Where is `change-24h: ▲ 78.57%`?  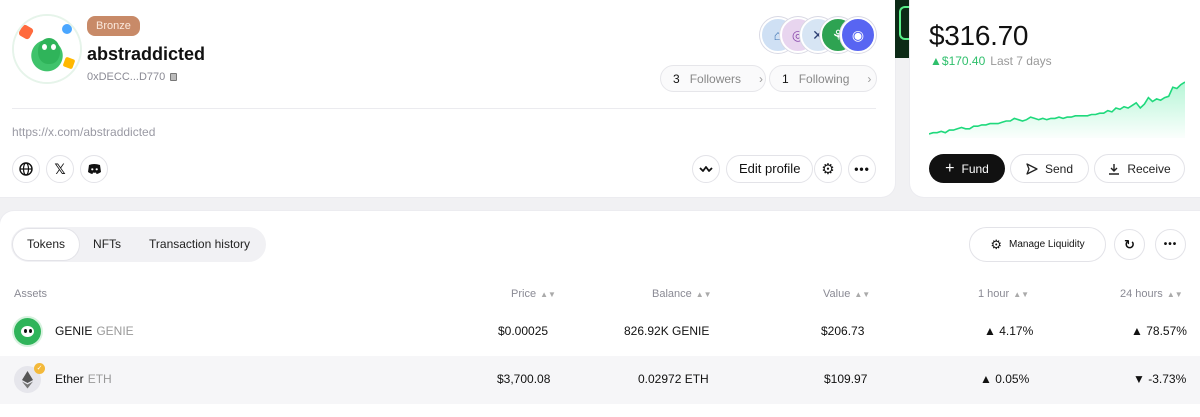 change-24h: ▲ 78.57% is located at coordinates (1159, 331).